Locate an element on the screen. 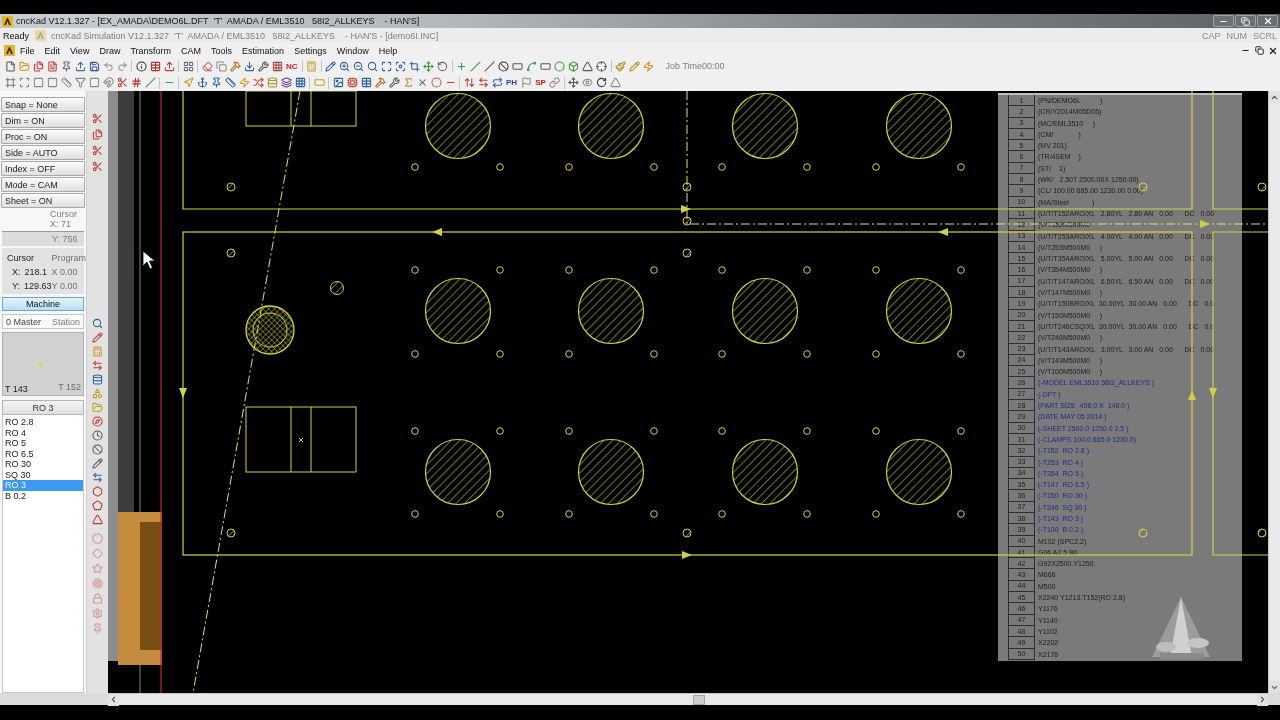 This screenshot has width=1280, height=720. anchor-icon is located at coordinates (202, 82).